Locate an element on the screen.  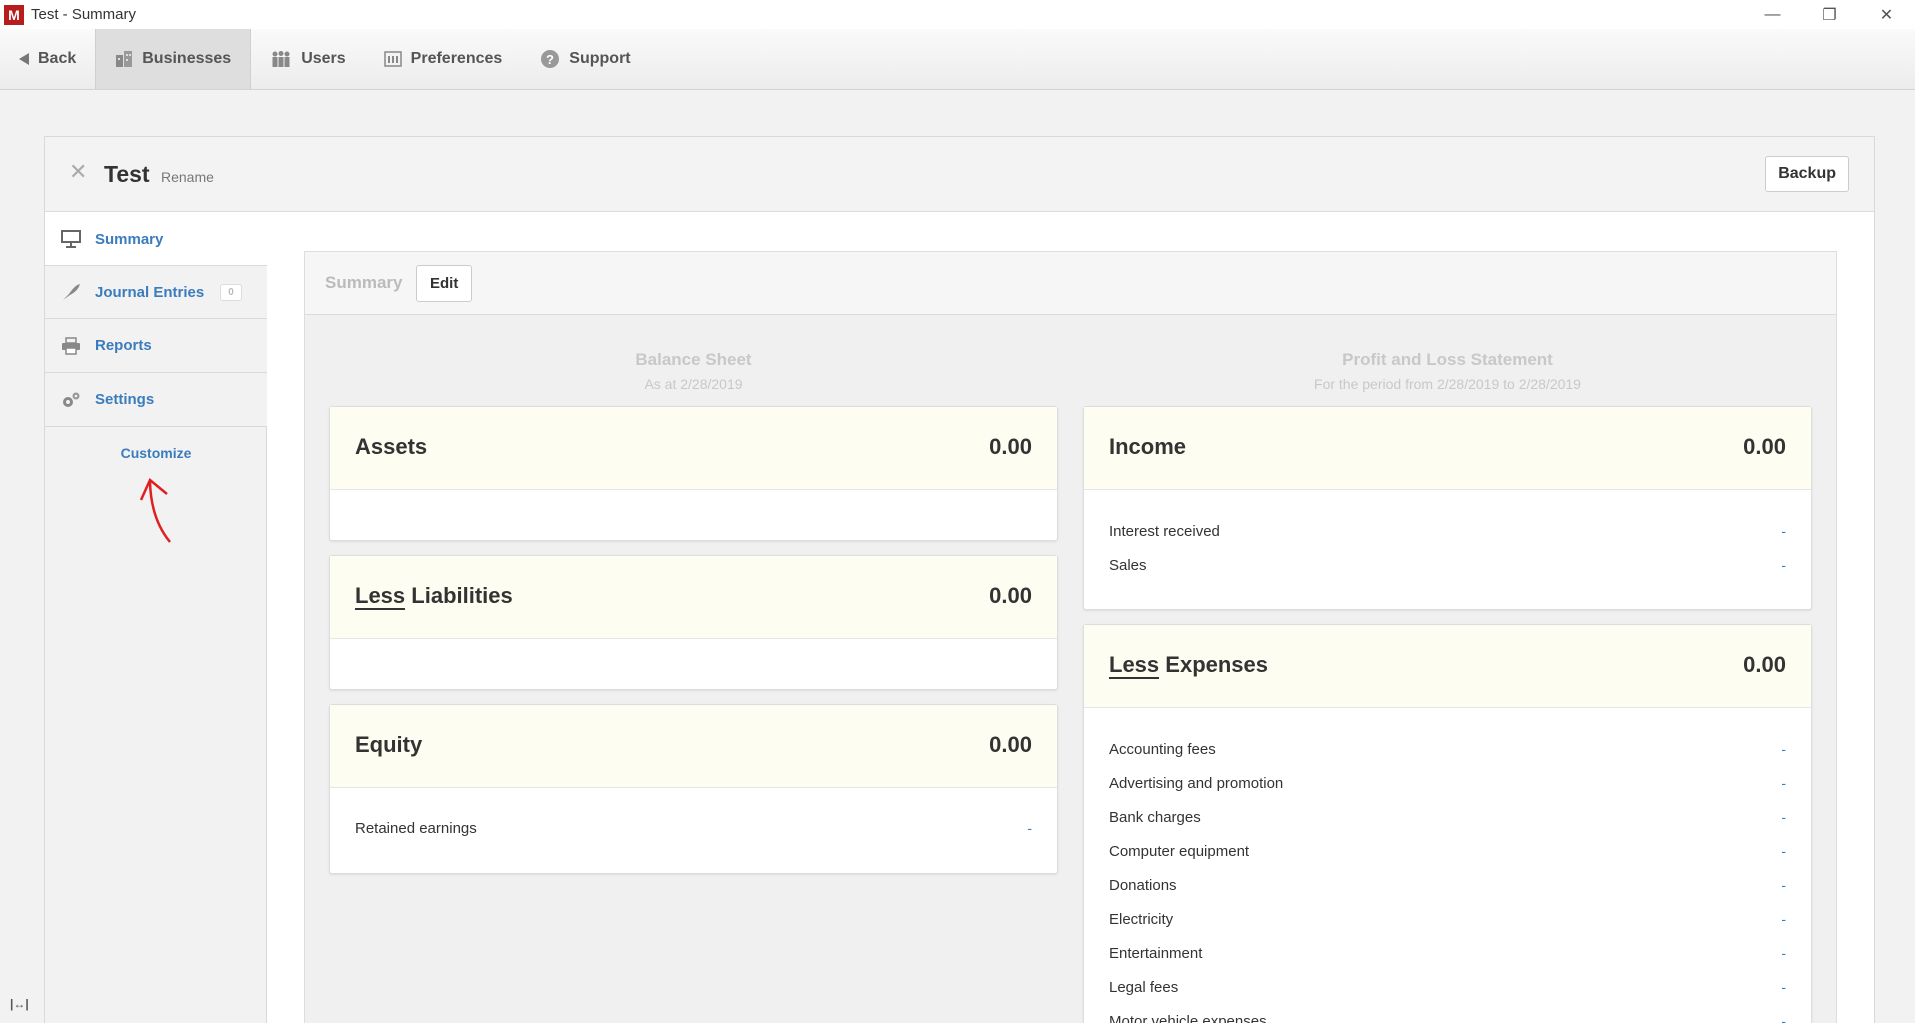
journal-count-badge: 0 is located at coordinates (231, 292).